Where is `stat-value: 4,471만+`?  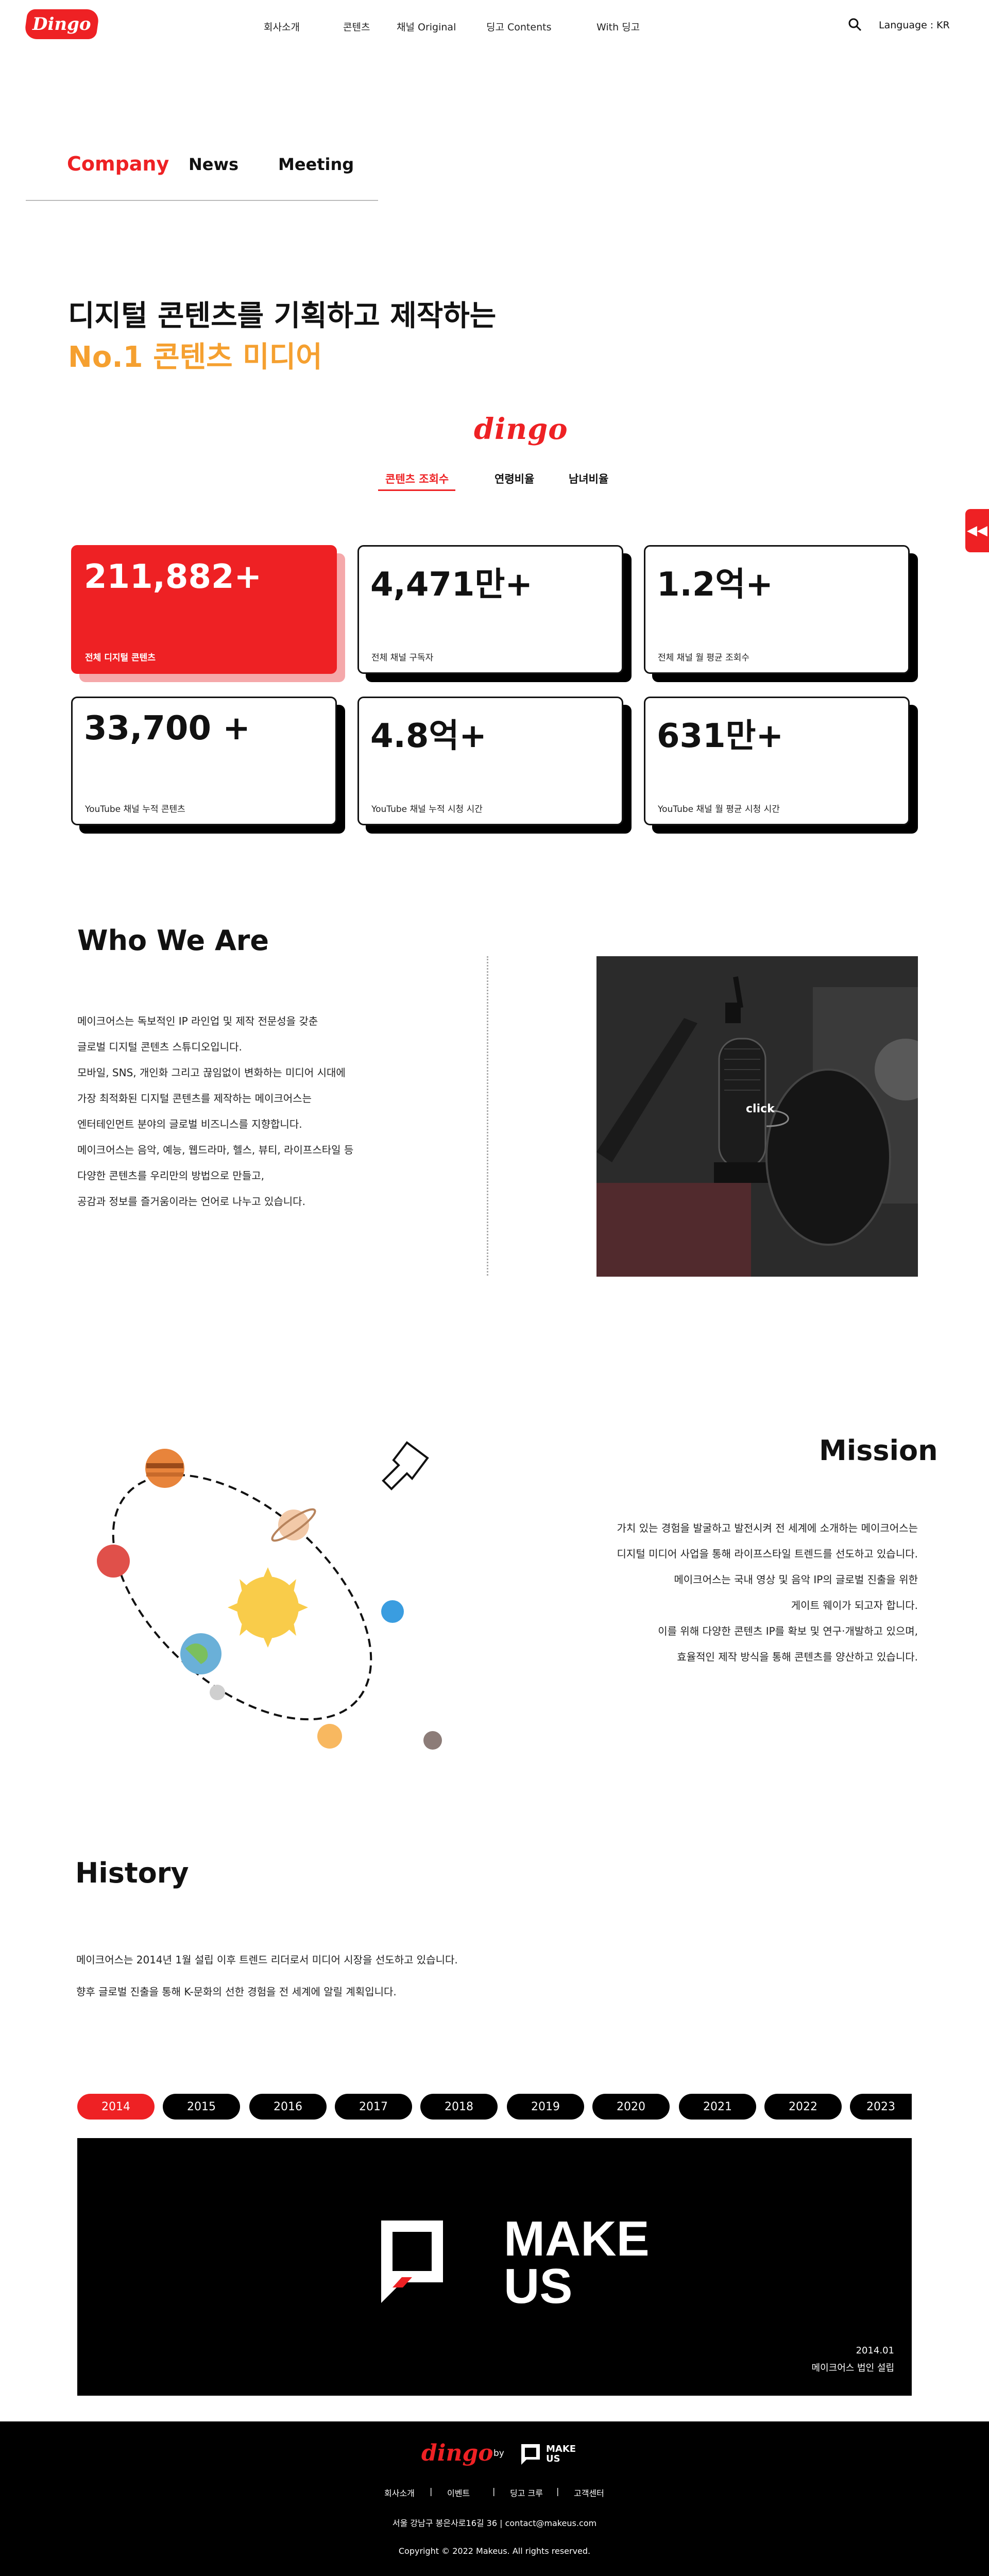 stat-value: 4,471만+ is located at coordinates (451, 585).